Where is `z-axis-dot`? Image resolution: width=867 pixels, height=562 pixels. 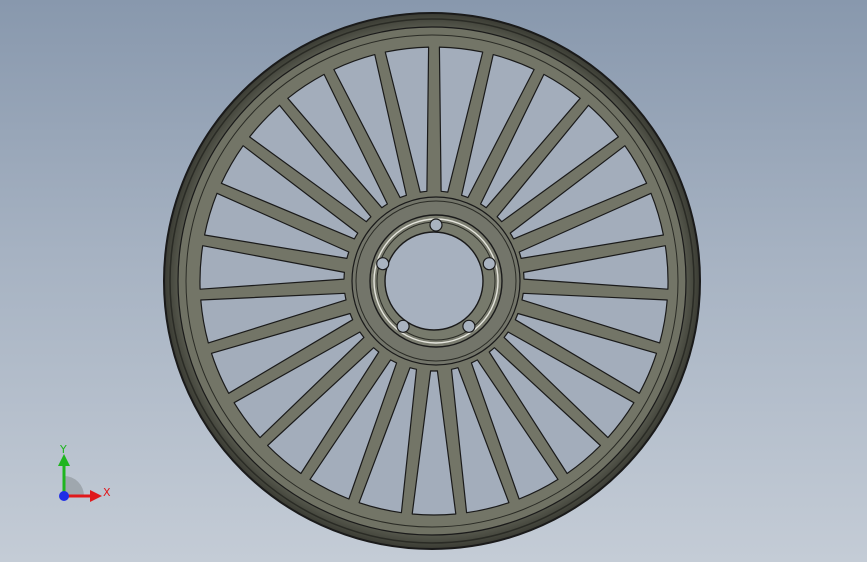
z-axis-dot is located at coordinates (64, 496).